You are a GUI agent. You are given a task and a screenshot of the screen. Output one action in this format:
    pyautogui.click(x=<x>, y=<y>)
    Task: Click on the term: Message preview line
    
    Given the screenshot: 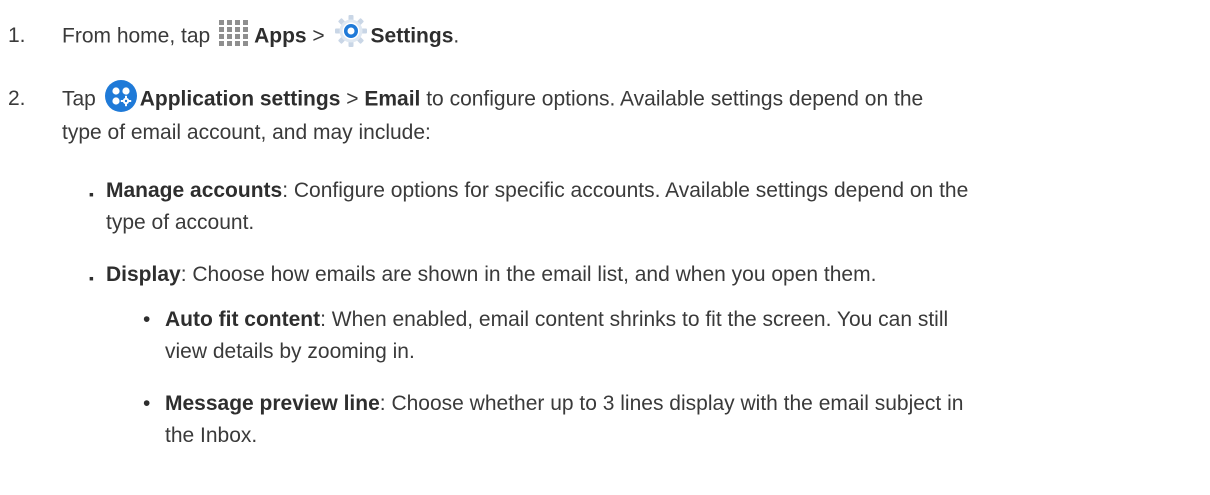 What is the action you would take?
    pyautogui.click(x=272, y=403)
    